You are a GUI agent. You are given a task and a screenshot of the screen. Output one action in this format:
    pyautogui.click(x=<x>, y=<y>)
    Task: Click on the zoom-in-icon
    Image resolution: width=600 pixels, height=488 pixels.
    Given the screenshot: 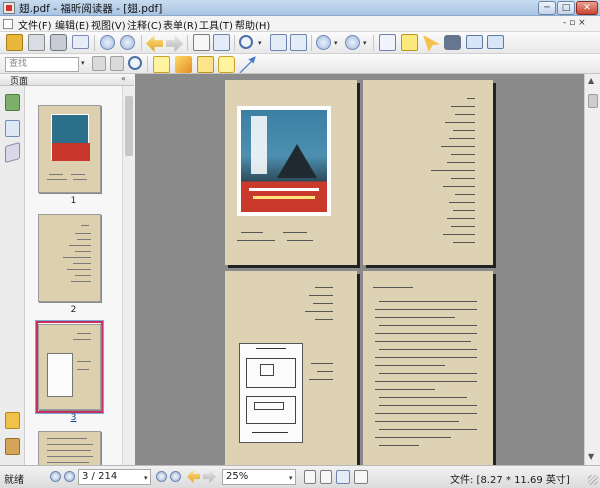 What is the action you would take?
    pyautogui.click(x=246, y=42)
    